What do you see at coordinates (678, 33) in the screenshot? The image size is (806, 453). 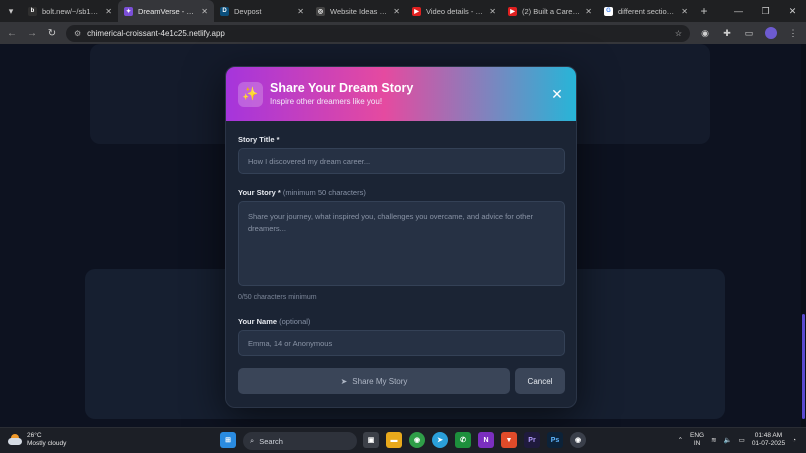 I see `bookmark-star-icon: ☆` at bounding box center [678, 33].